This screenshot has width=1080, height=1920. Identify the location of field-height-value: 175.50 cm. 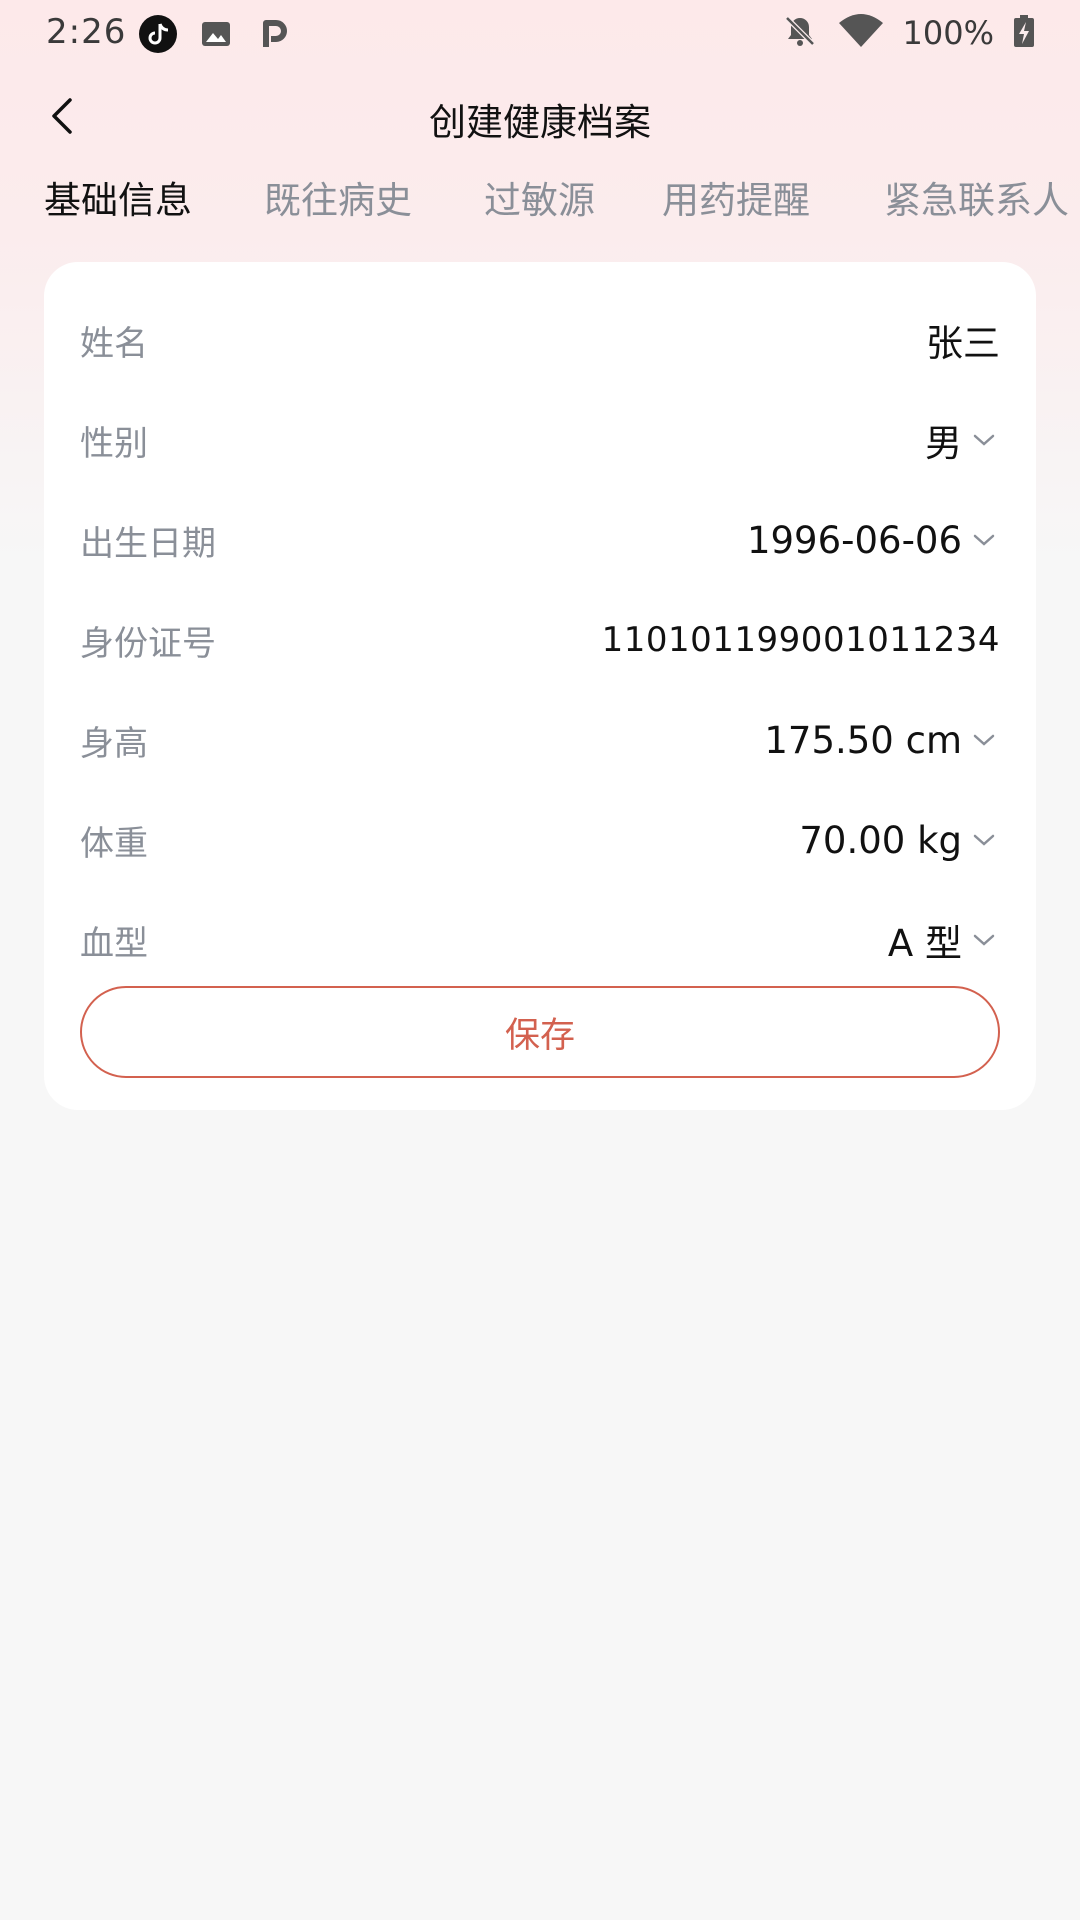
(863, 740).